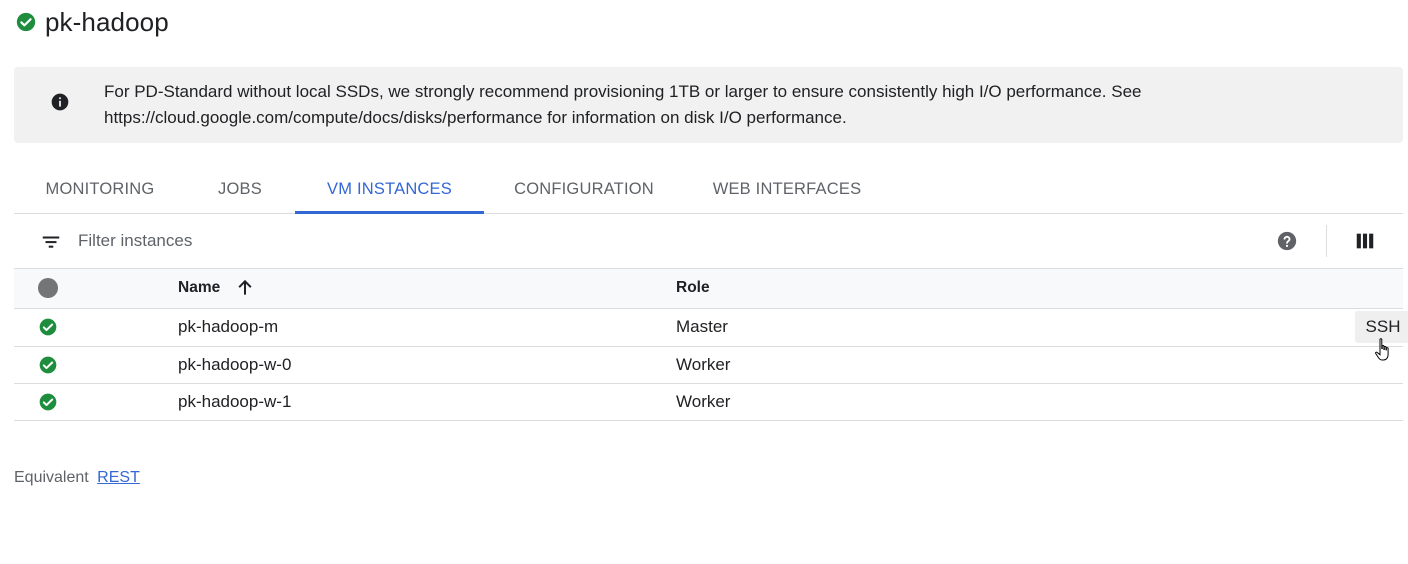  I want to click on tab-monitoring: MONITORING, so click(100, 189).